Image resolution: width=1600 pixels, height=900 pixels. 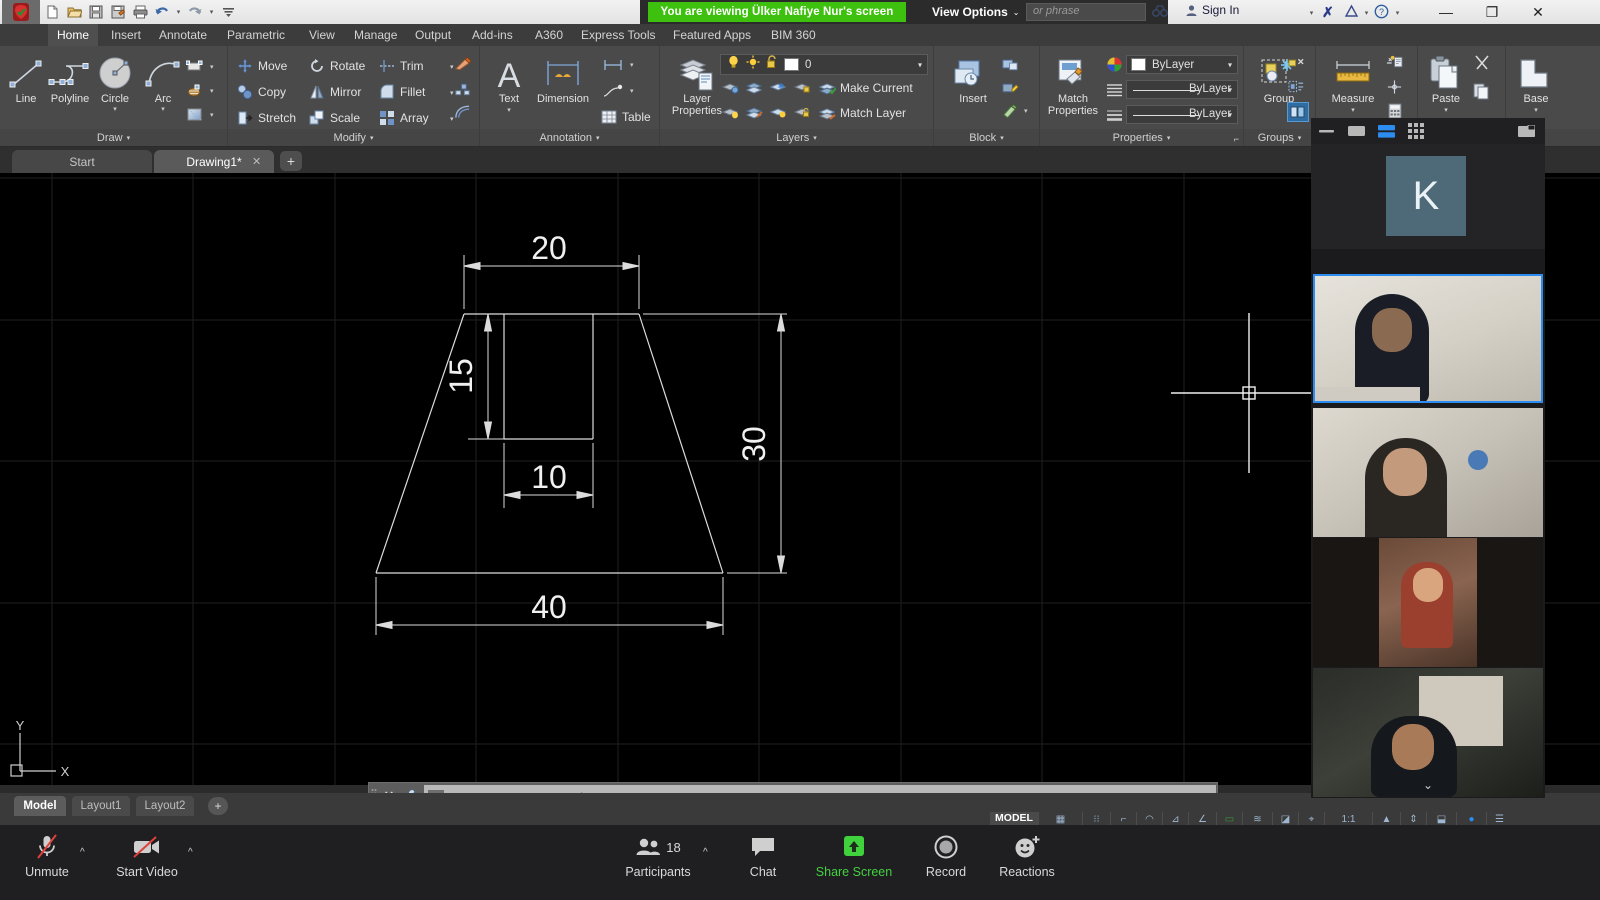 What do you see at coordinates (1441, 818) in the screenshot?
I see `workspace-icon: ⬓` at bounding box center [1441, 818].